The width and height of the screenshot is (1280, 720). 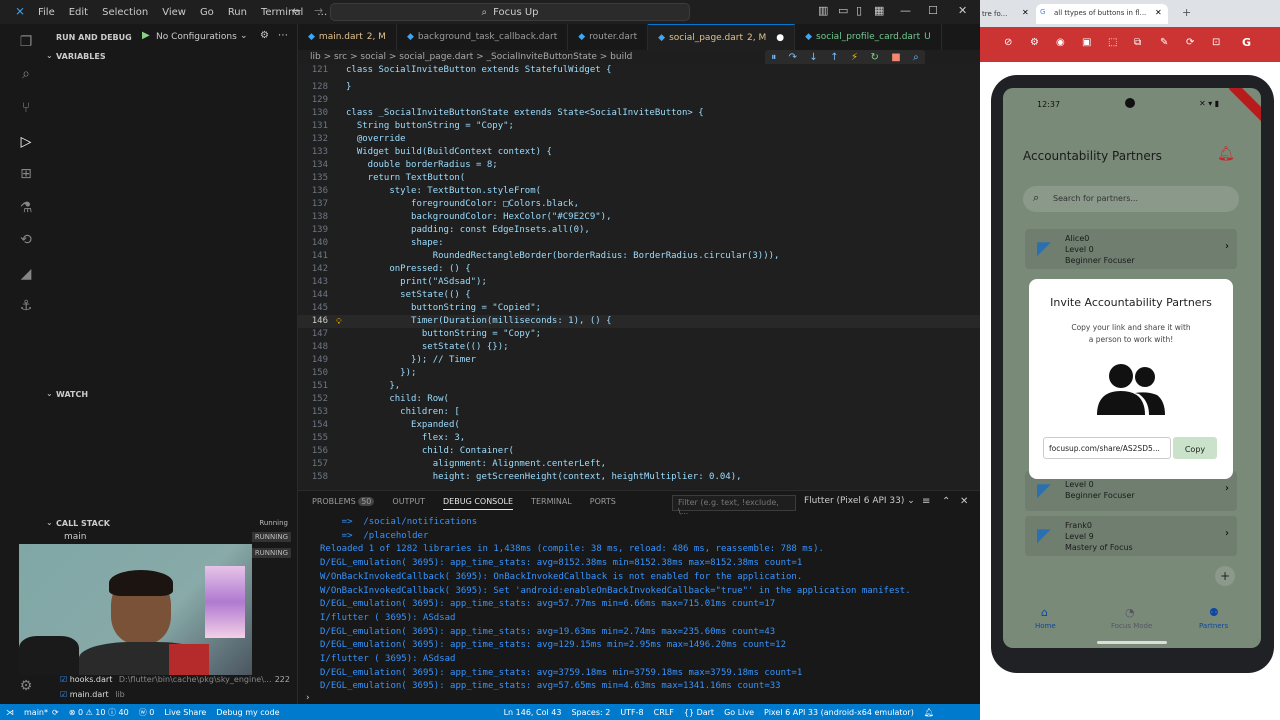 I want to click on line-number: 129, so click(x=313, y=100).